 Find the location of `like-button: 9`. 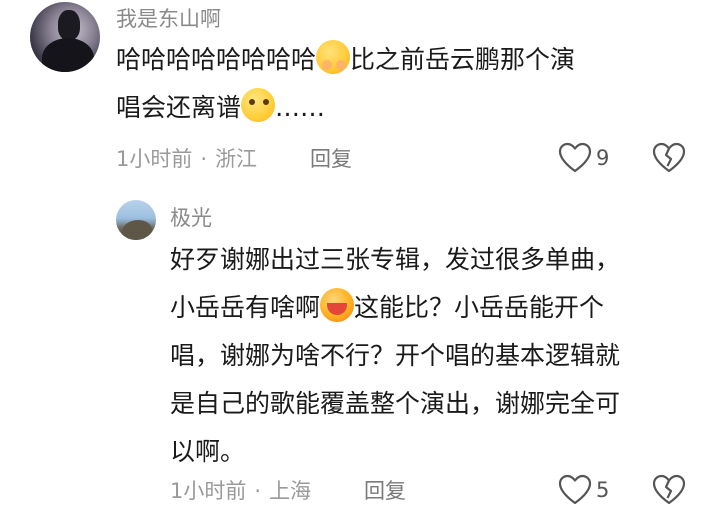

like-button: 9 is located at coordinates (583, 158).